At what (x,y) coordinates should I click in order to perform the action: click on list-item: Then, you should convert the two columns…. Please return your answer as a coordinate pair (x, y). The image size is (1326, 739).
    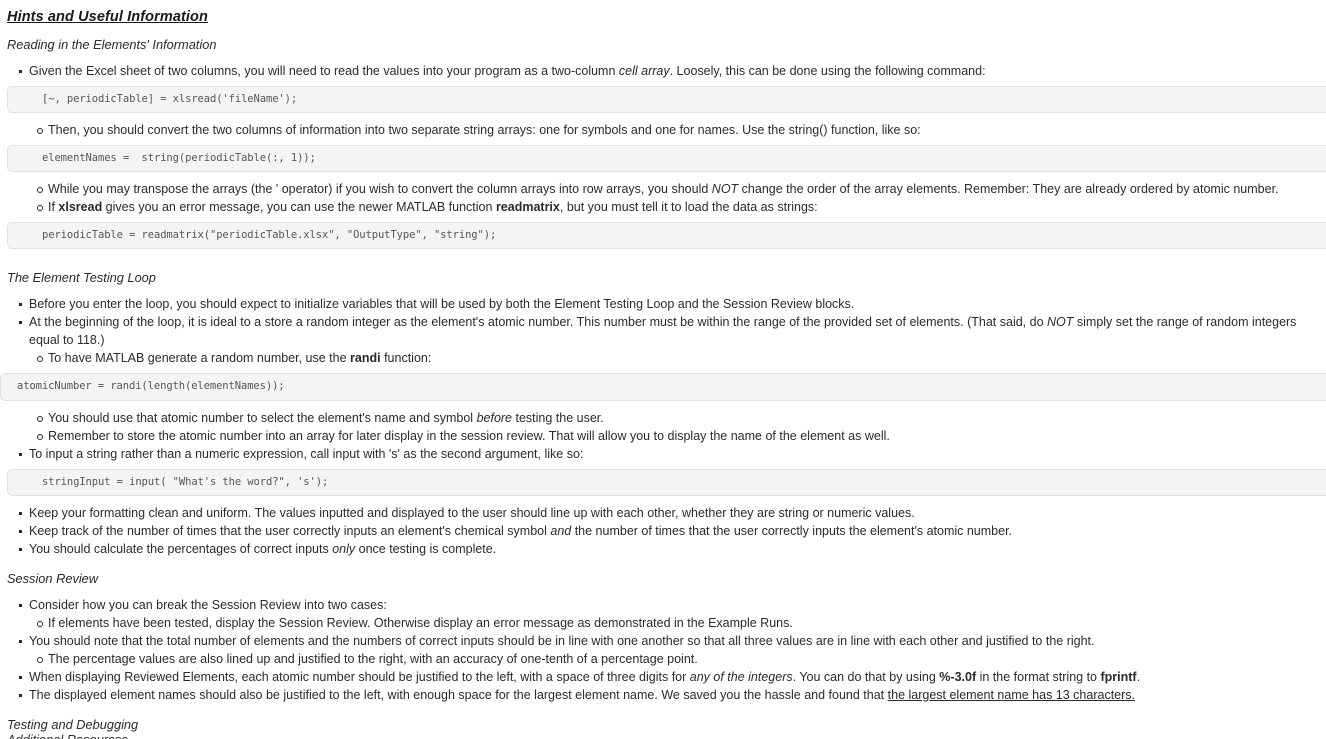
    Looking at the image, I should click on (663, 130).